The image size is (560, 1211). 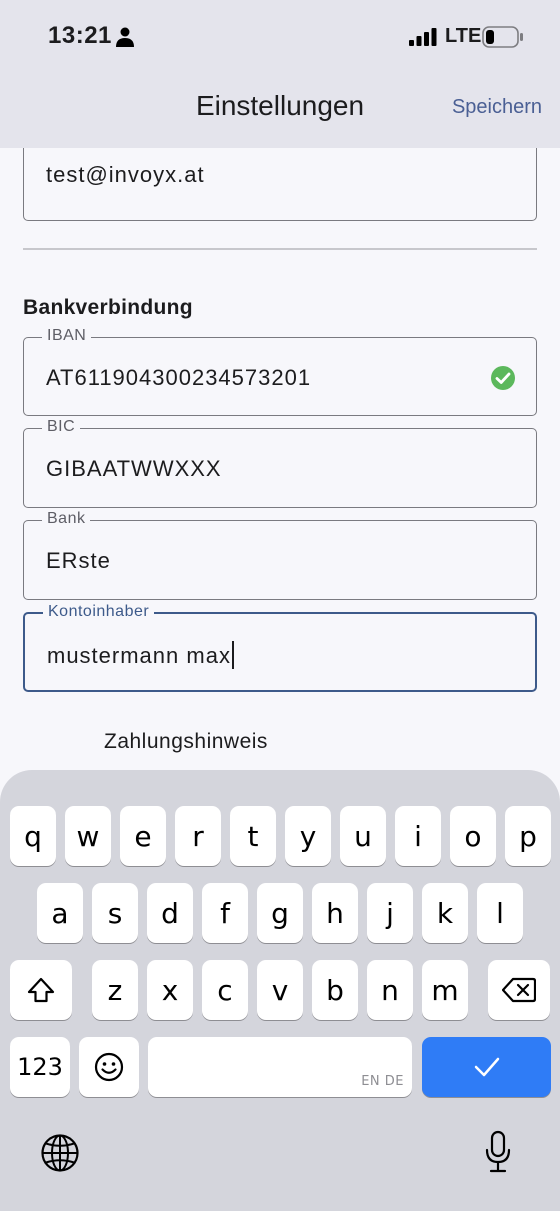 What do you see at coordinates (498, 1152) in the screenshot?
I see `microphone-icon` at bounding box center [498, 1152].